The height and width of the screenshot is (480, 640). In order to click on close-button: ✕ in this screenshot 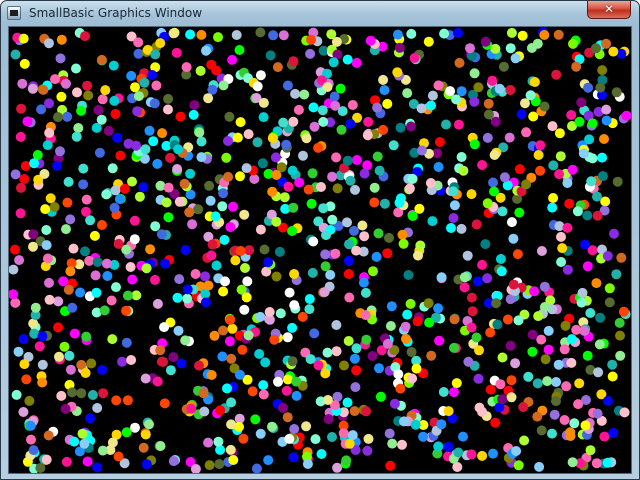, I will do `click(609, 10)`.